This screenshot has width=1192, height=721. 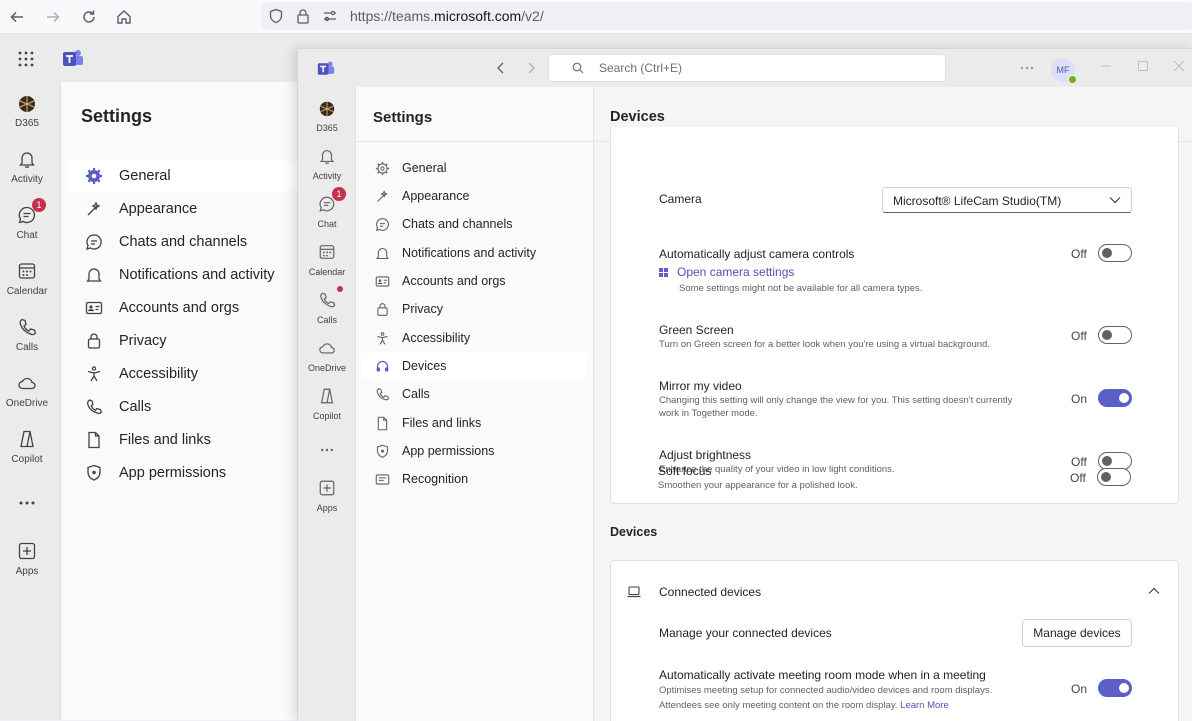 I want to click on bg-nav-label: Privacy, so click(x=143, y=341).